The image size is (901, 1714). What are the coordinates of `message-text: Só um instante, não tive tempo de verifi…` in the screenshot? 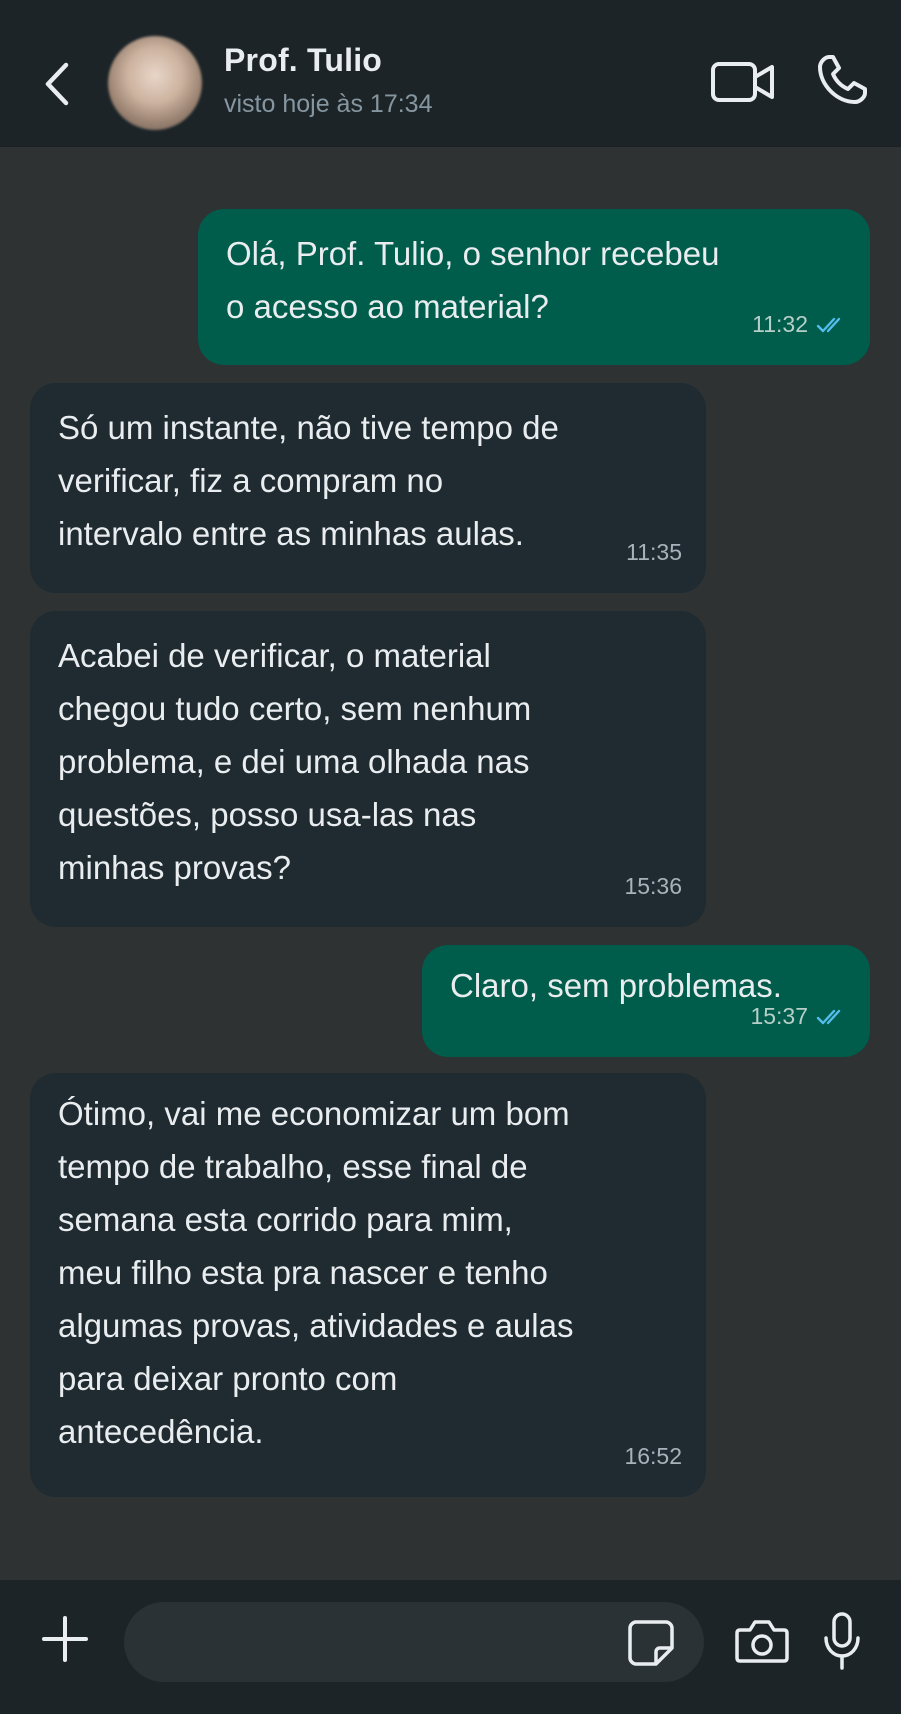 It's located at (308, 480).